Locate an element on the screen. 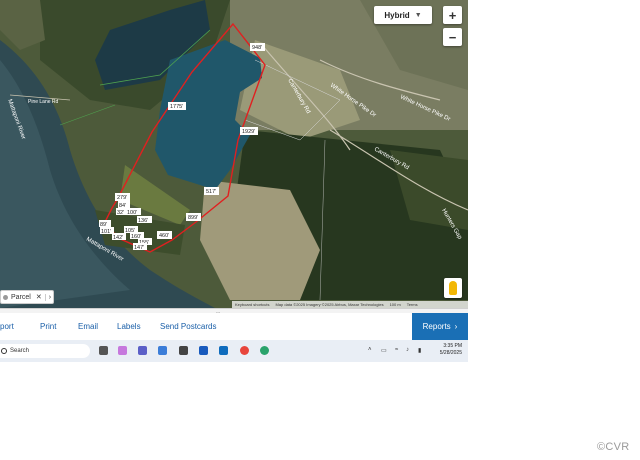 This screenshot has height=460, width=640. taskbar-search: Search is located at coordinates (45, 351).